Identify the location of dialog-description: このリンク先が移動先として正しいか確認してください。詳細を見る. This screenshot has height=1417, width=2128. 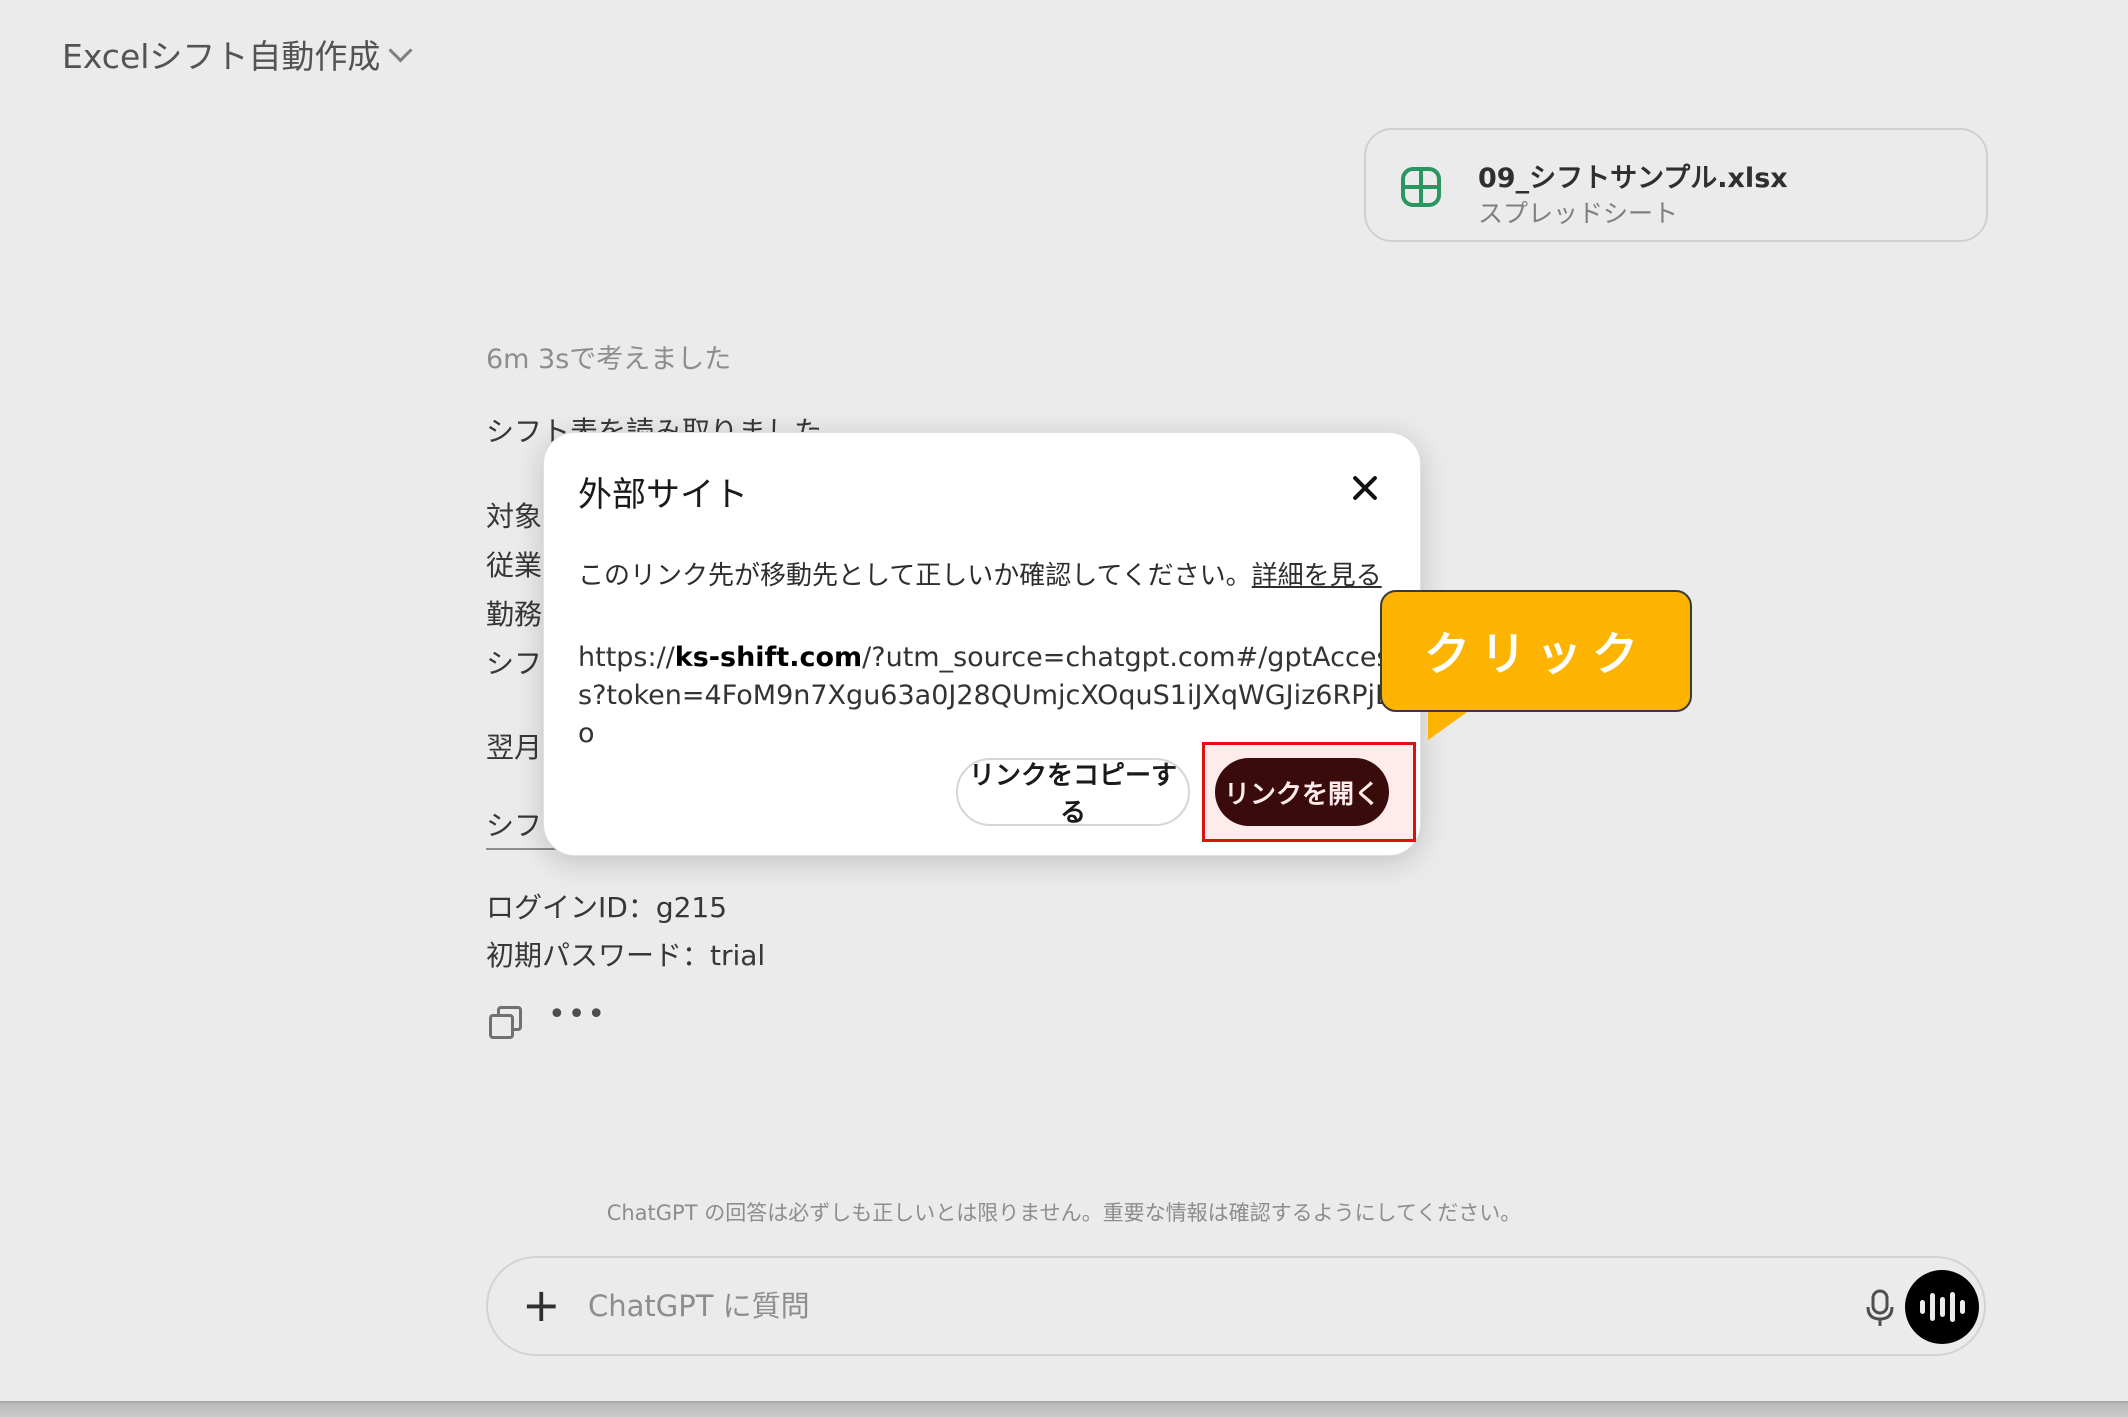
(980, 573).